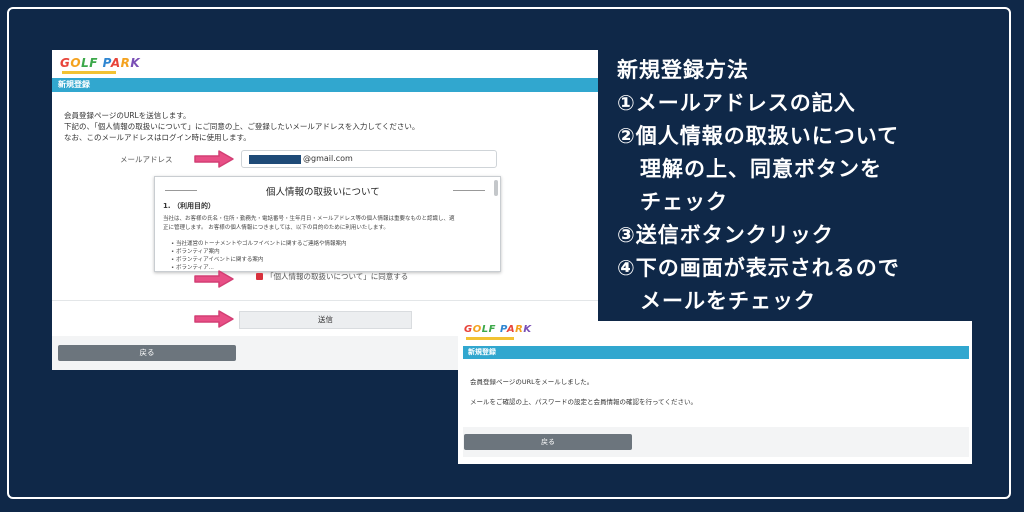  I want to click on email-input: @gmail.com, so click(369, 159).